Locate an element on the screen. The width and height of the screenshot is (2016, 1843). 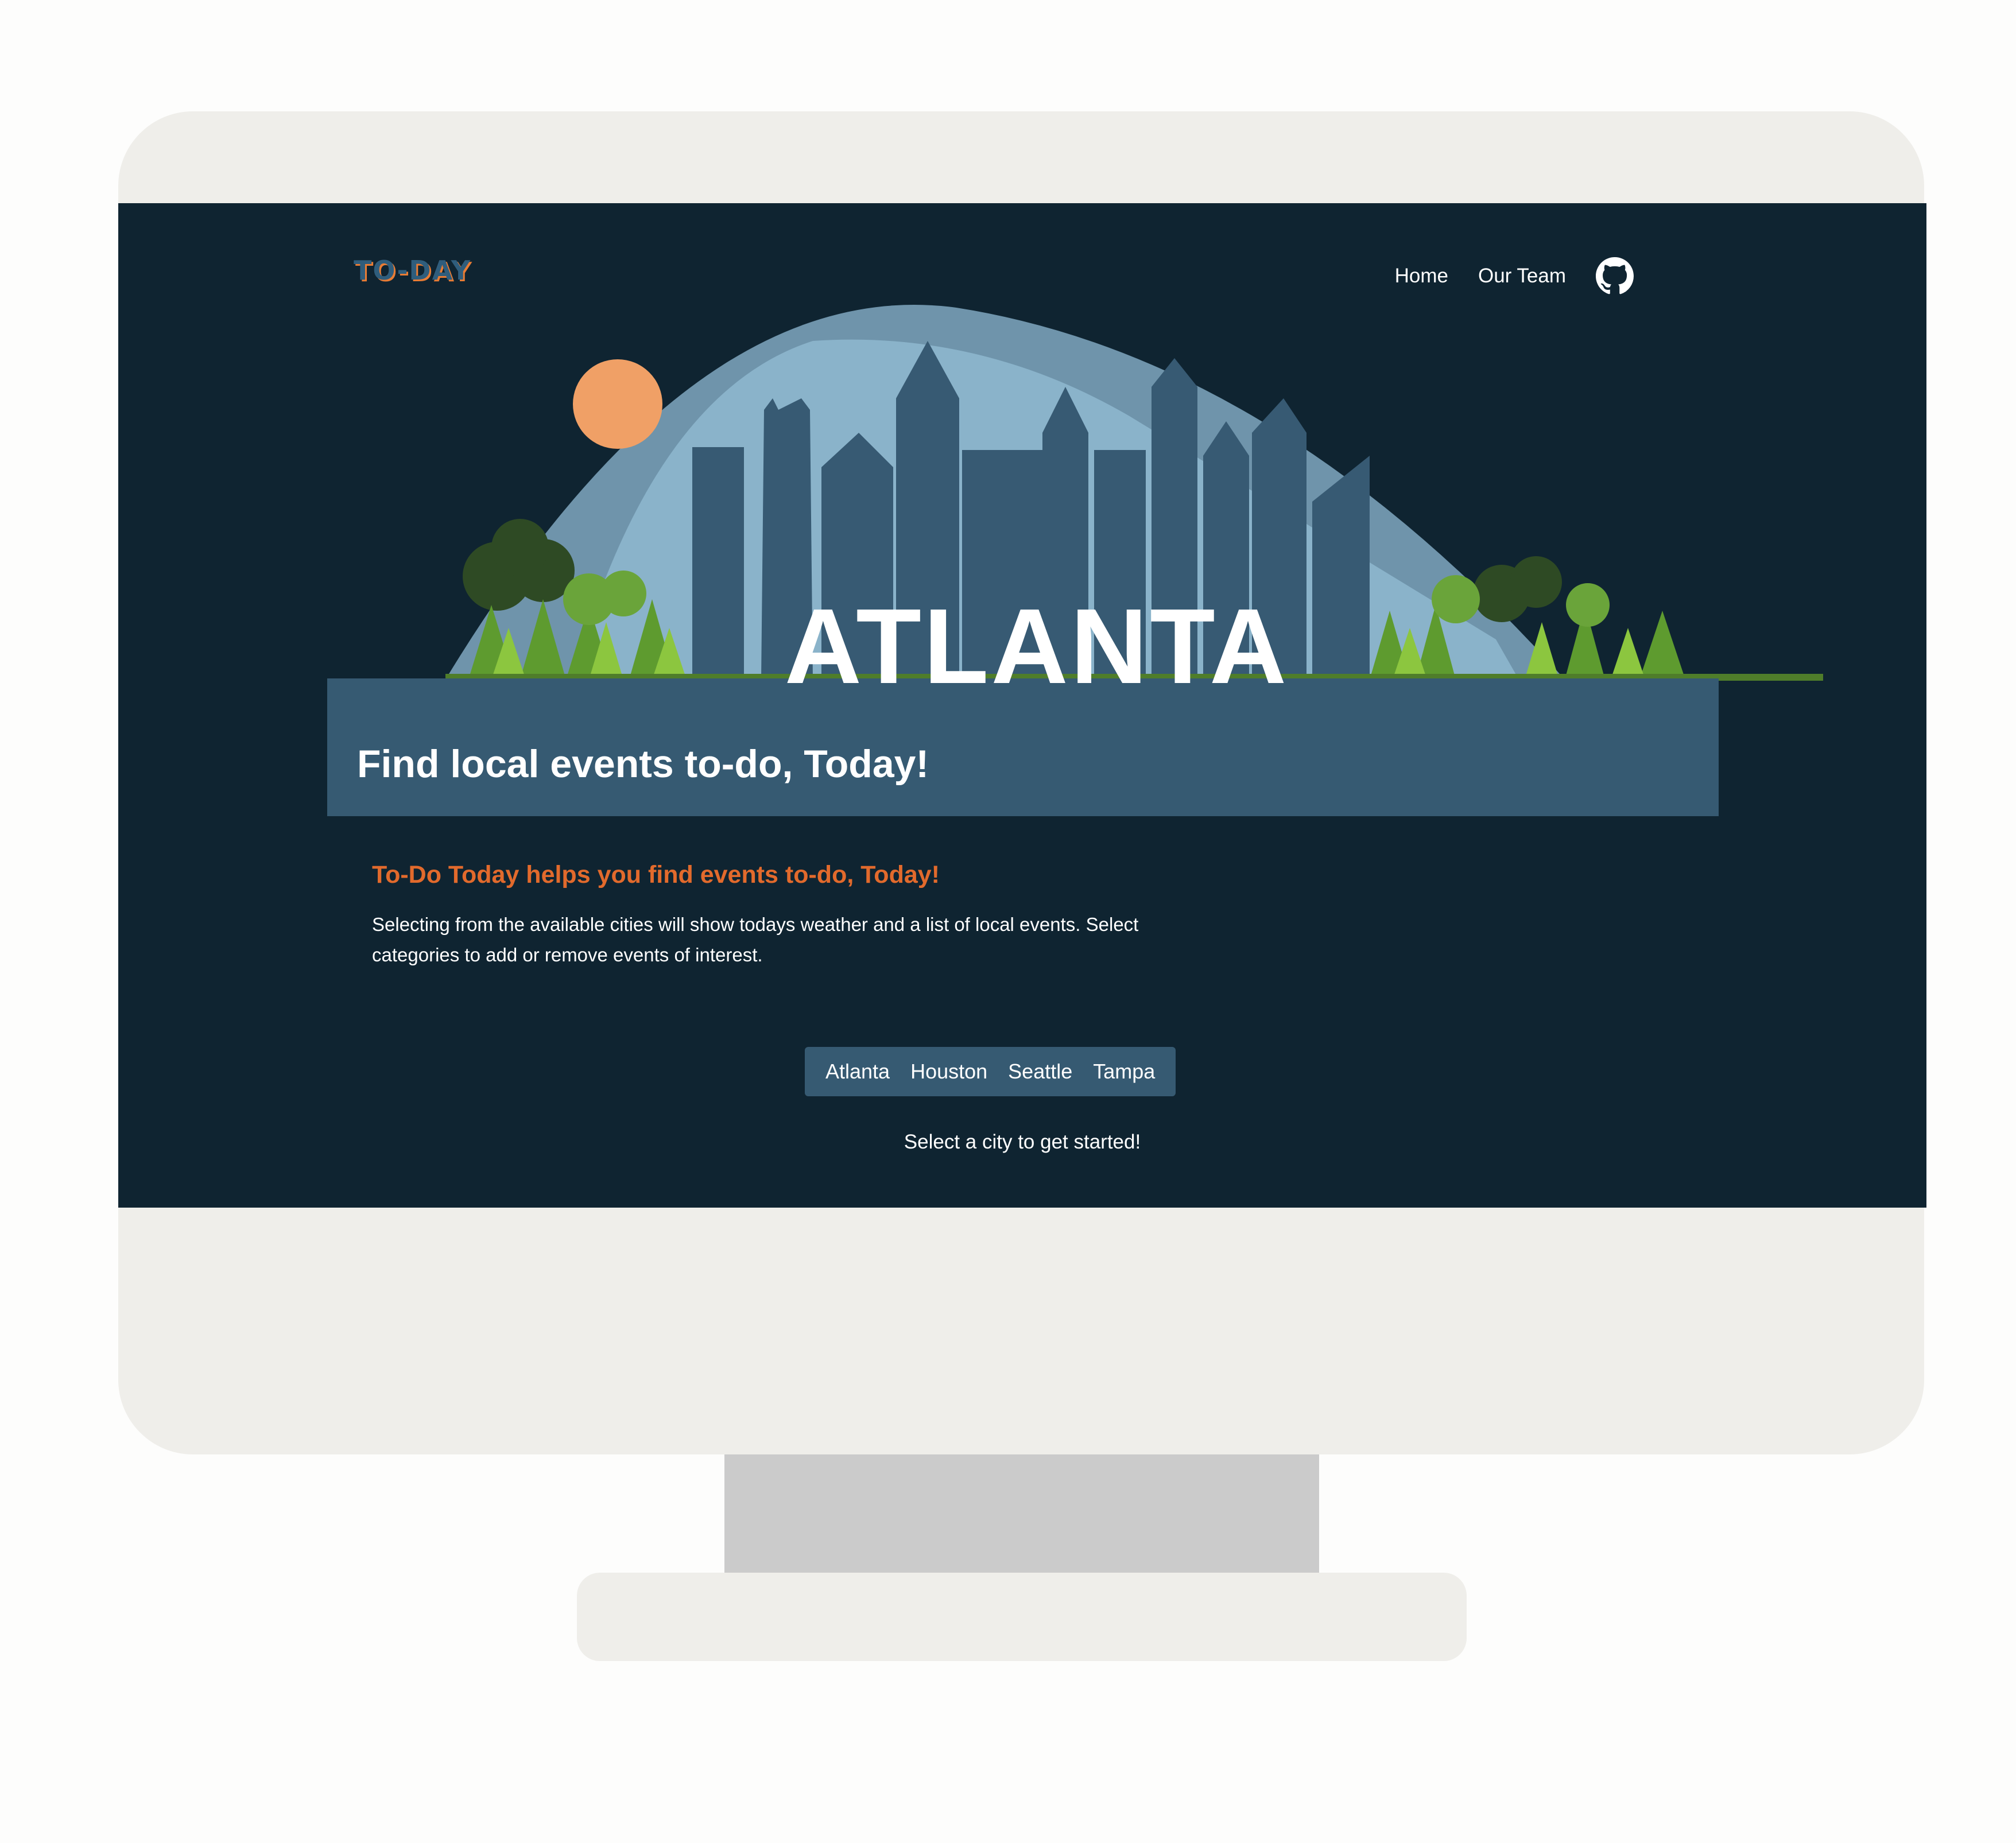
monitor-stand-neck is located at coordinates (1021, 1514).